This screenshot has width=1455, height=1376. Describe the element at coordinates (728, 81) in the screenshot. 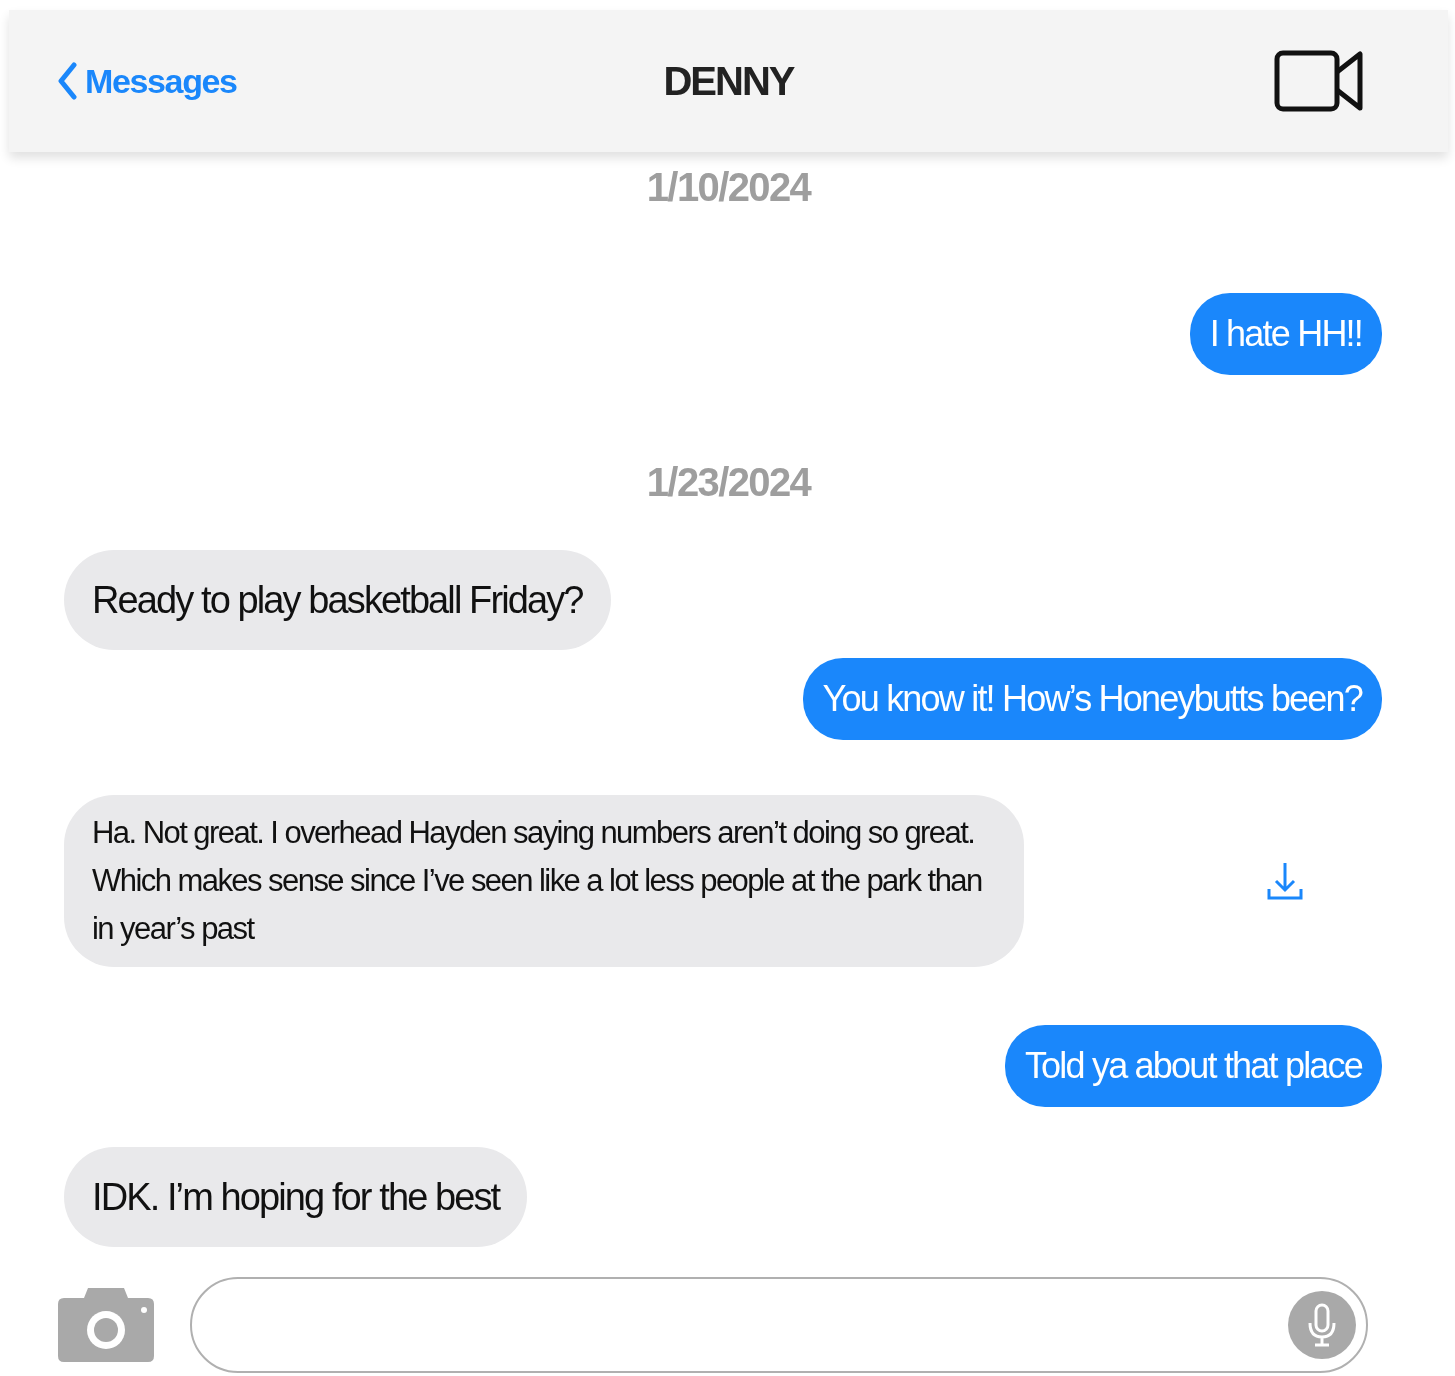

I see `contact-name: DENNY` at that location.